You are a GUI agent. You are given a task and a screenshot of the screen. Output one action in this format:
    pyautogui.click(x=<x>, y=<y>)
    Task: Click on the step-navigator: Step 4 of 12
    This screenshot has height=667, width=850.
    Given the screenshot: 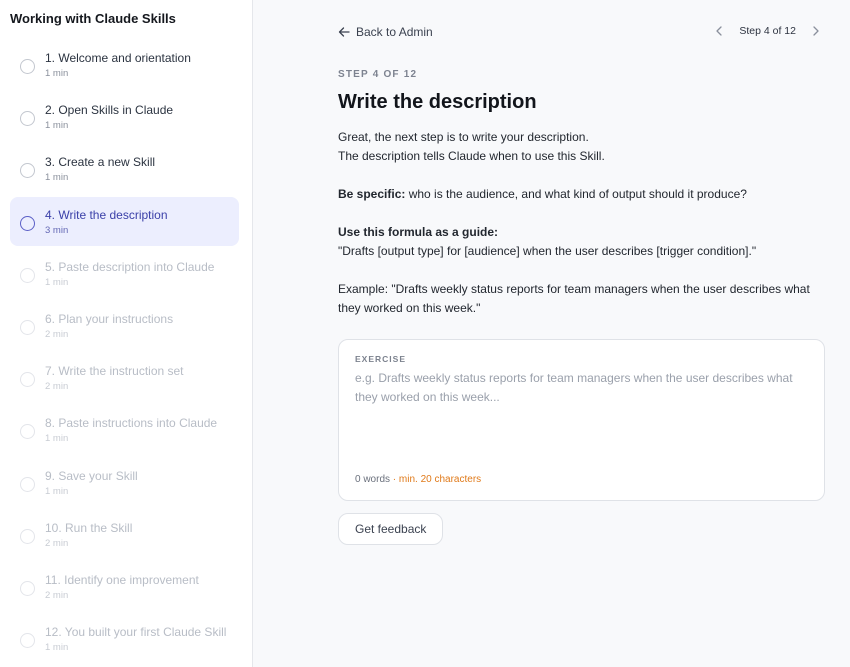 What is the action you would take?
    pyautogui.click(x=767, y=31)
    